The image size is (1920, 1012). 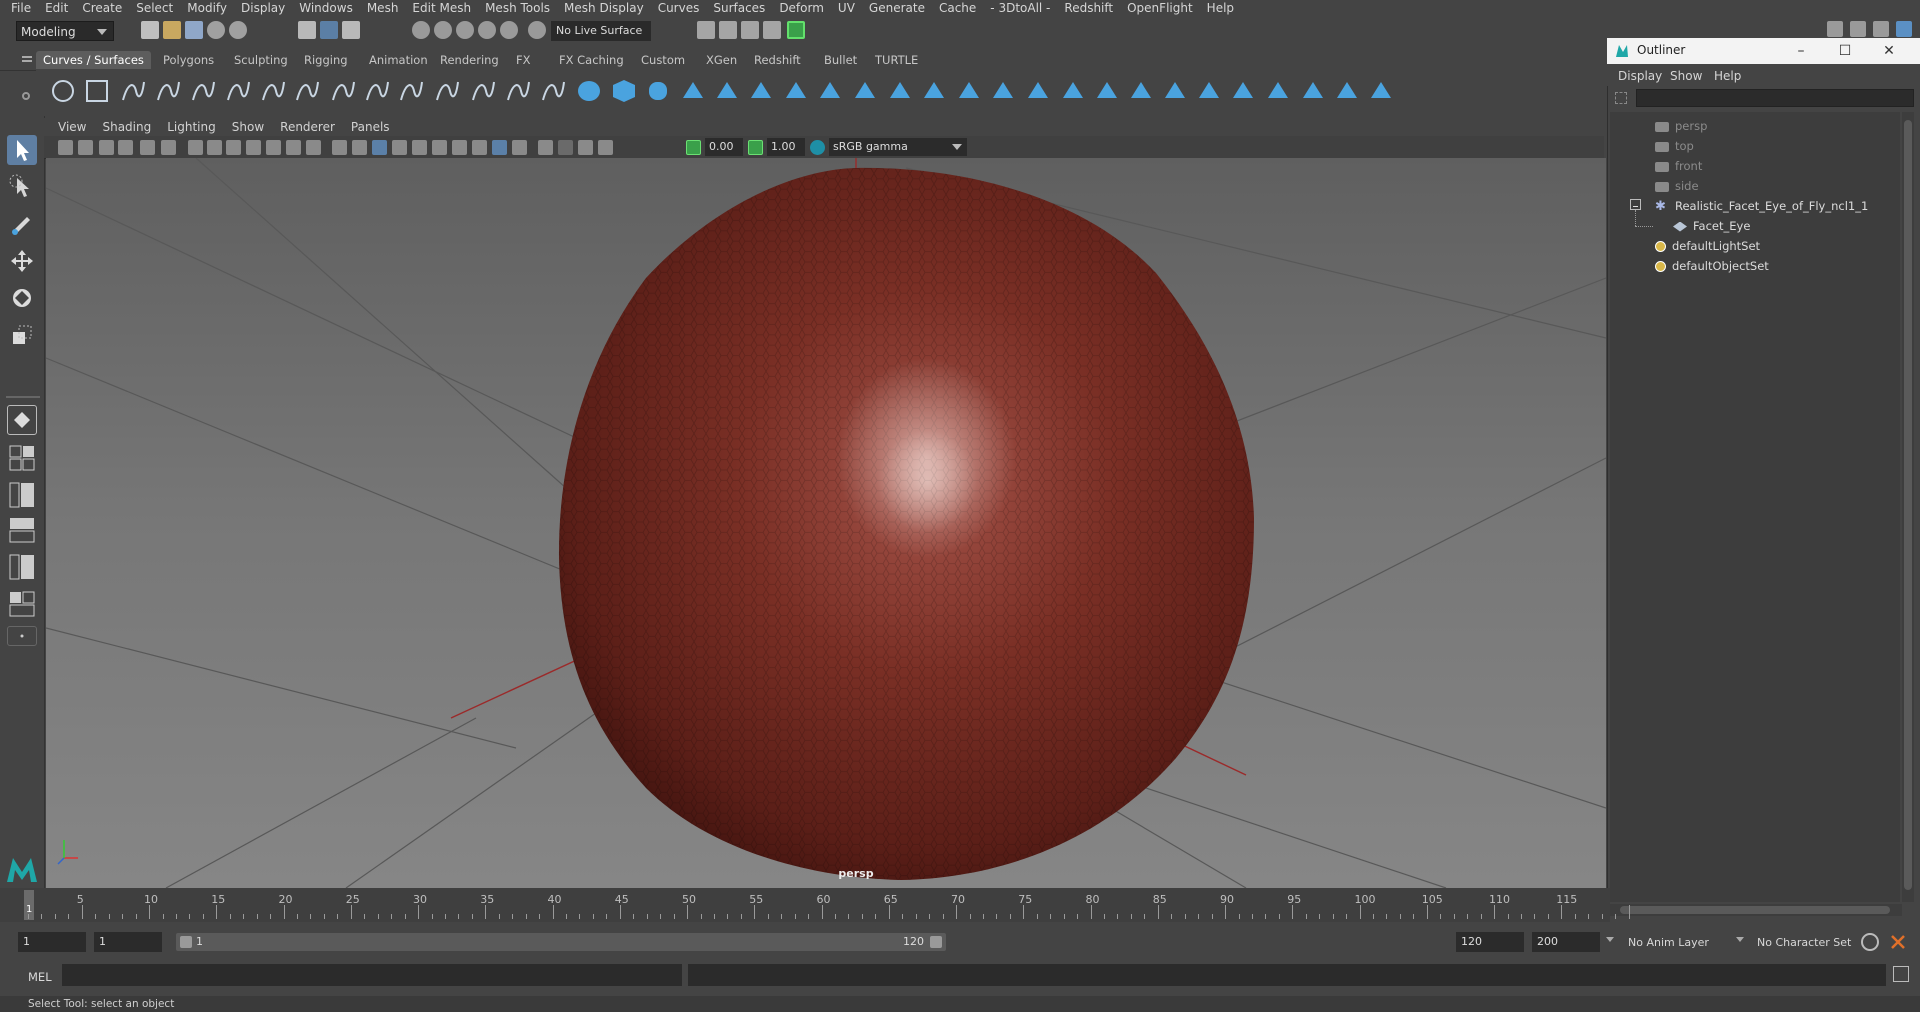 I want to click on nurbs-sphere-icon, so click(x=589, y=91).